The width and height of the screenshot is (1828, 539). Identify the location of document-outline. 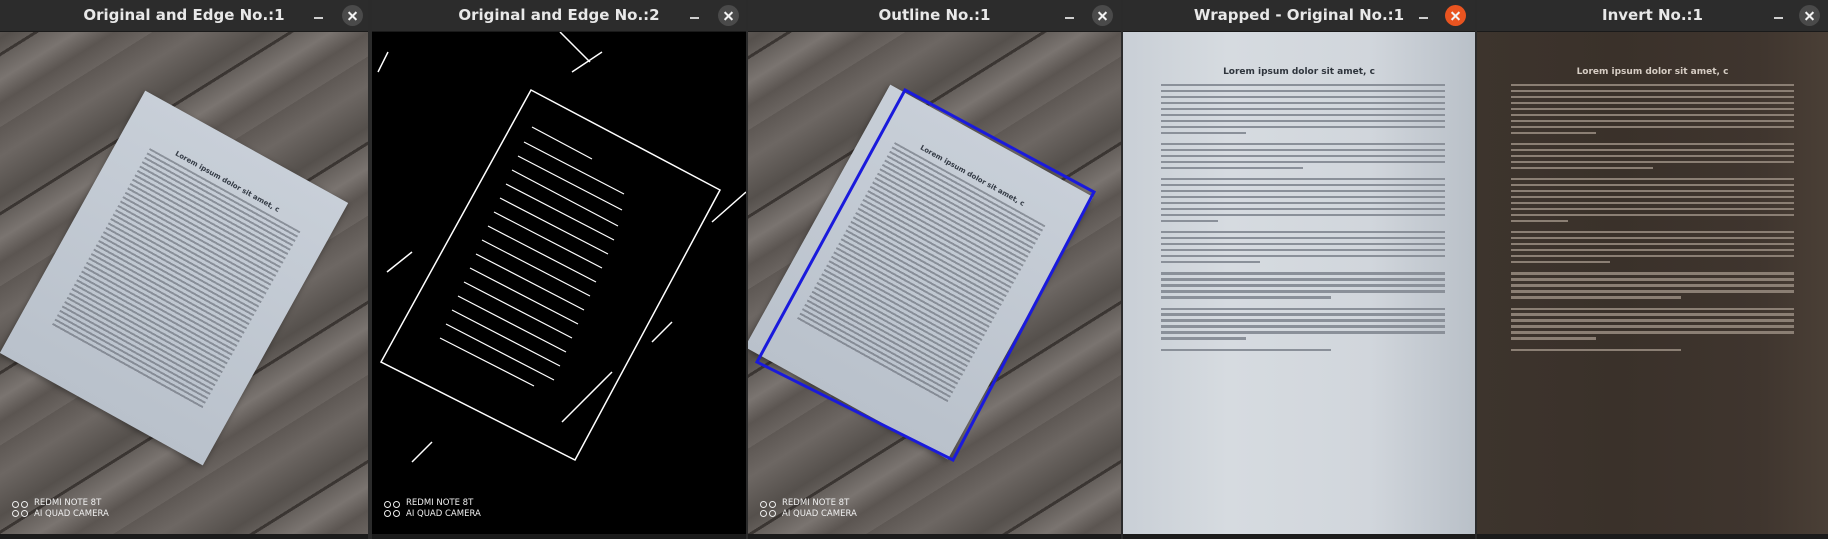
(925, 274).